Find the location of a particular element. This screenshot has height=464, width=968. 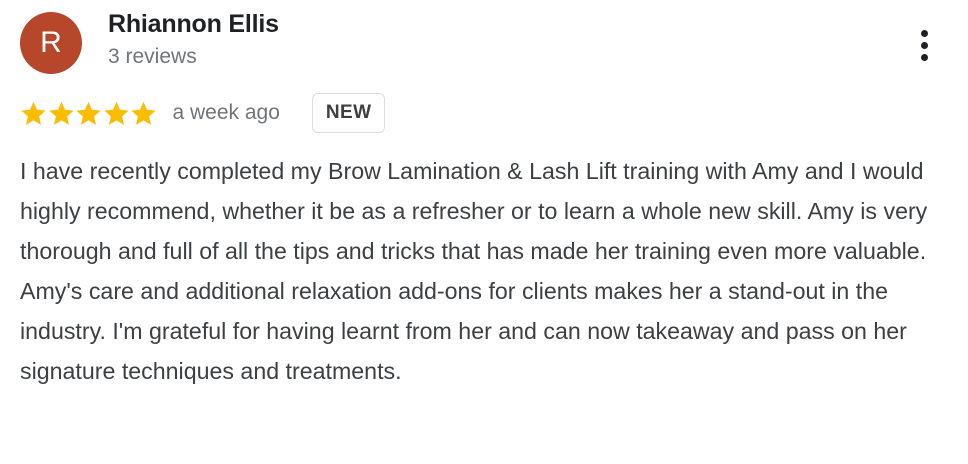

more-options-button is located at coordinates (924, 45).